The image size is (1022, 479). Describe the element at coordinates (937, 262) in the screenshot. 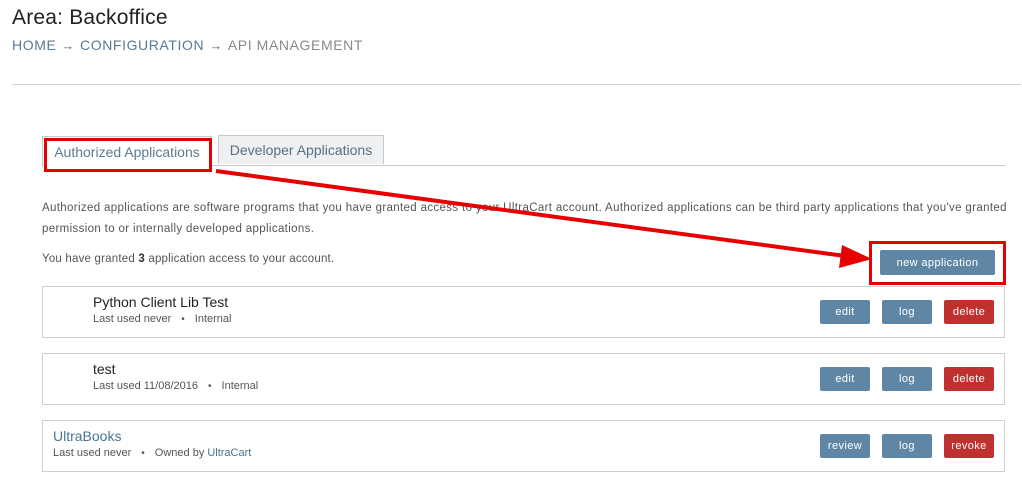

I see `new-application-button: new application` at that location.